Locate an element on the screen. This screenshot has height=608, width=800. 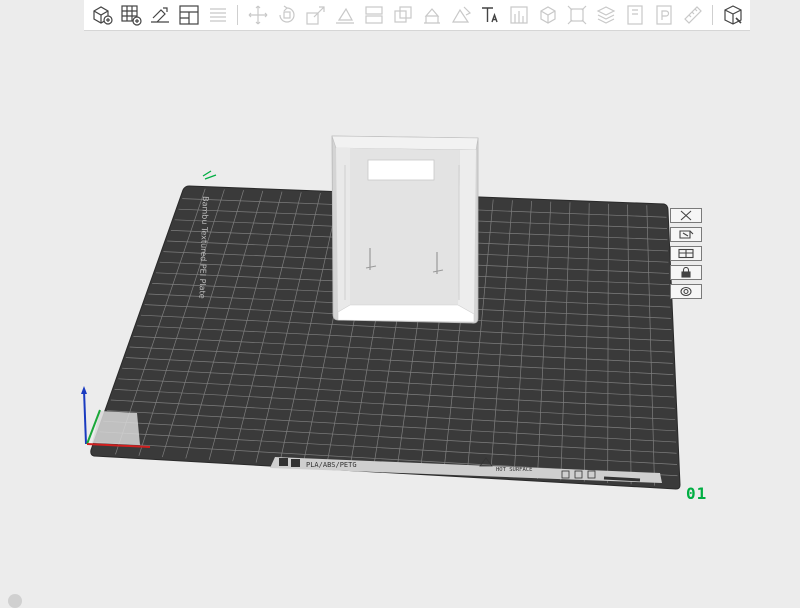
status-indicator is located at coordinates (15, 601).